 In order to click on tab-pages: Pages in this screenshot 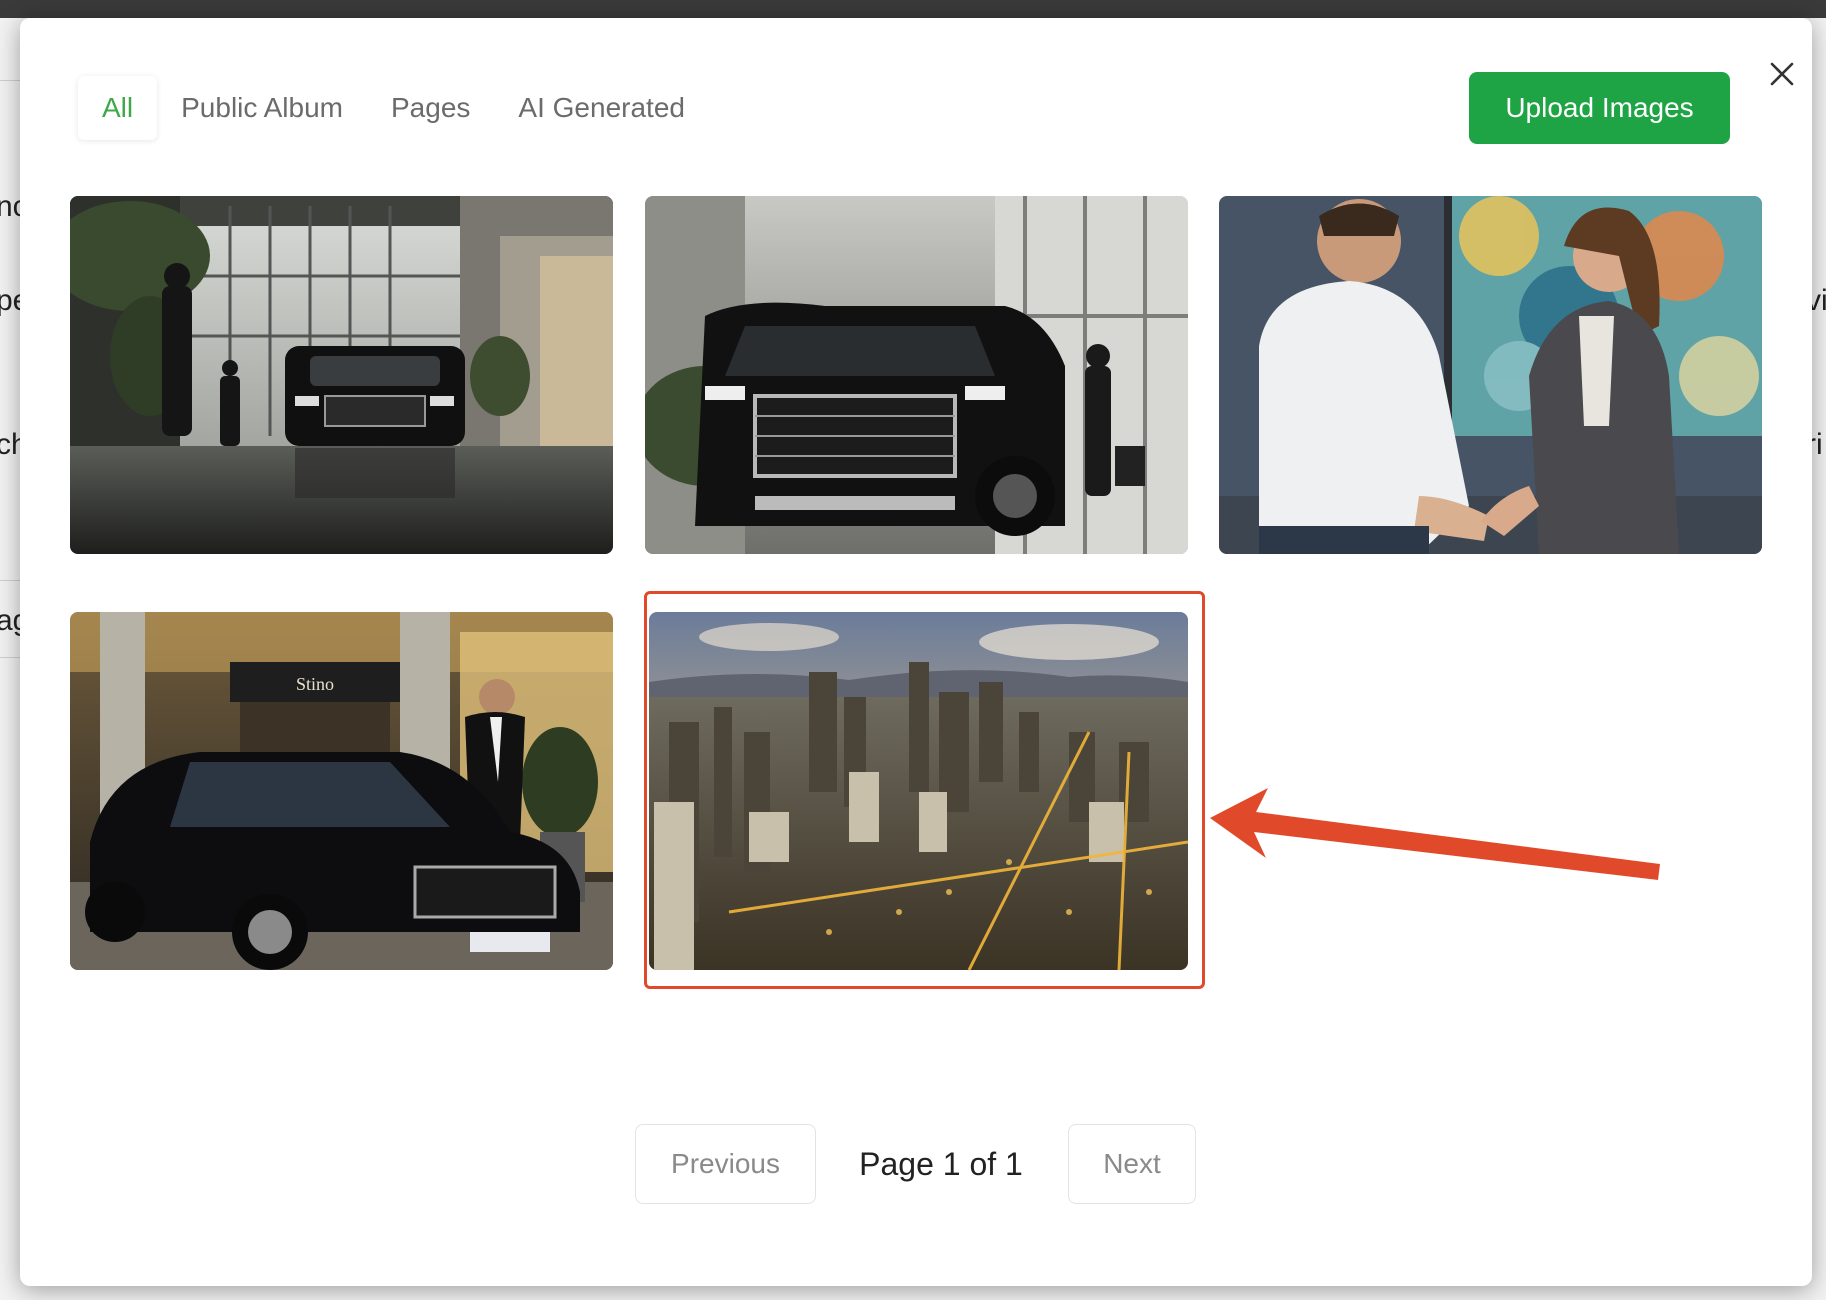, I will do `click(430, 108)`.